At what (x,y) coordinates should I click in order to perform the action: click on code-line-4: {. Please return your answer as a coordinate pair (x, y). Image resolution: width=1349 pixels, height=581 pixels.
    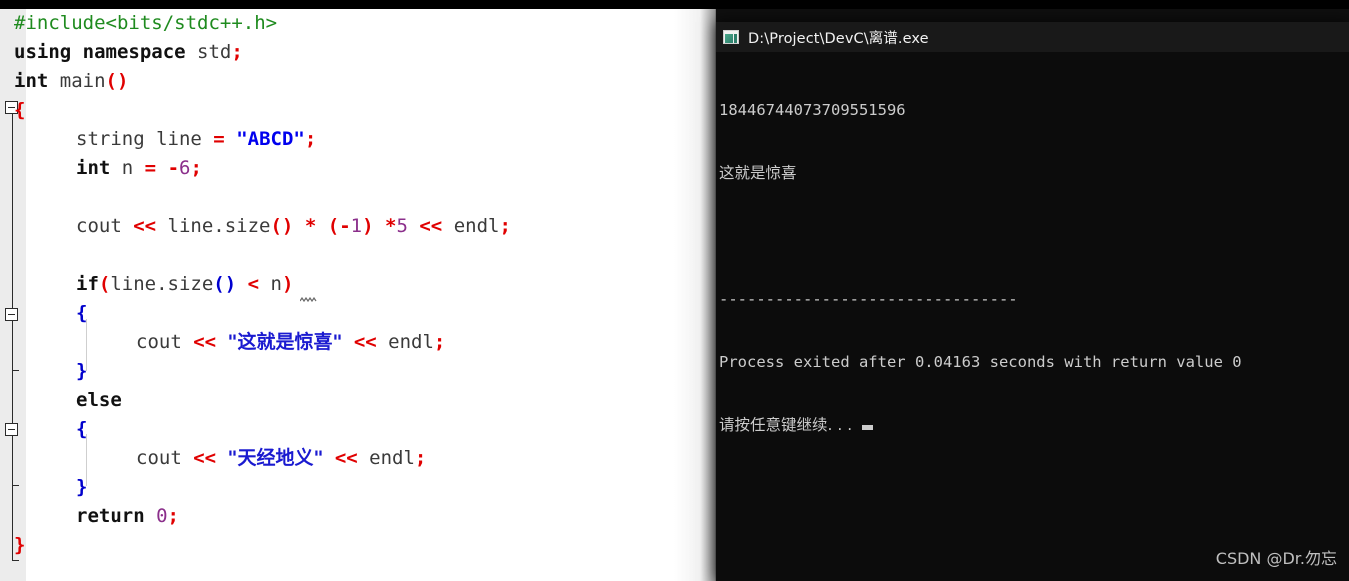
    Looking at the image, I should click on (19, 110).